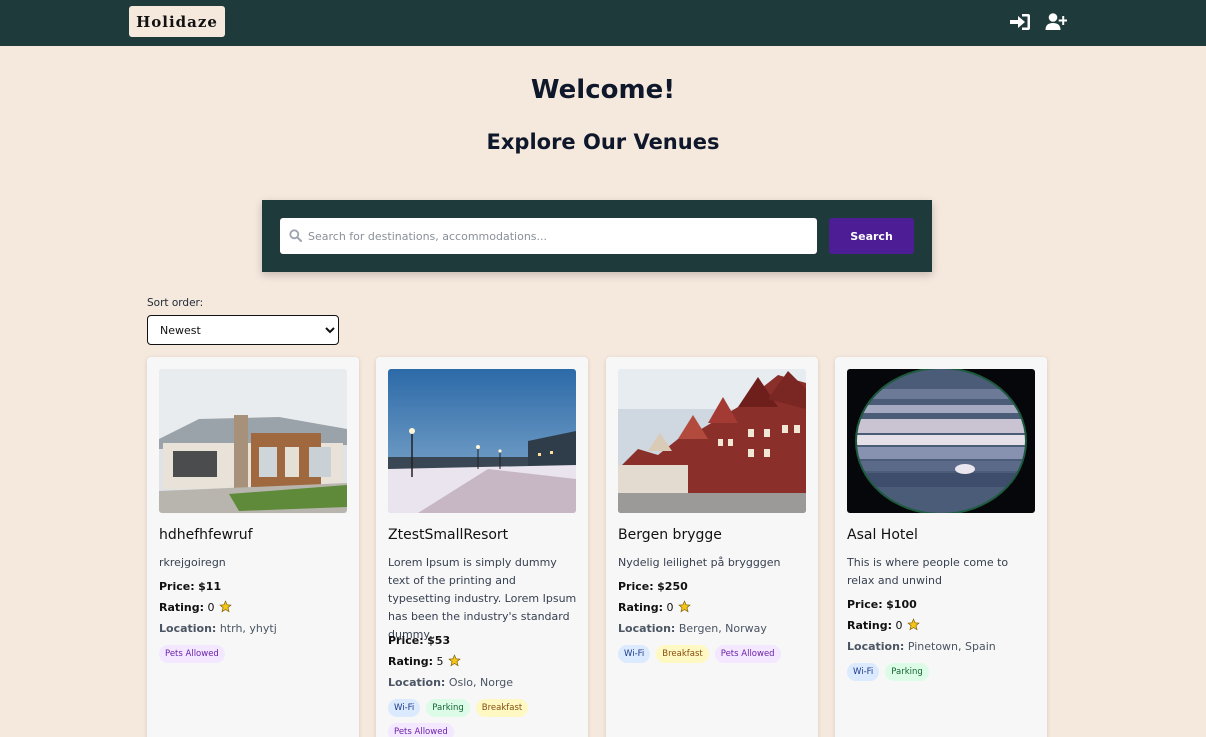 The width and height of the screenshot is (1206, 737). Describe the element at coordinates (1020, 22) in the screenshot. I see `login-icon` at that location.